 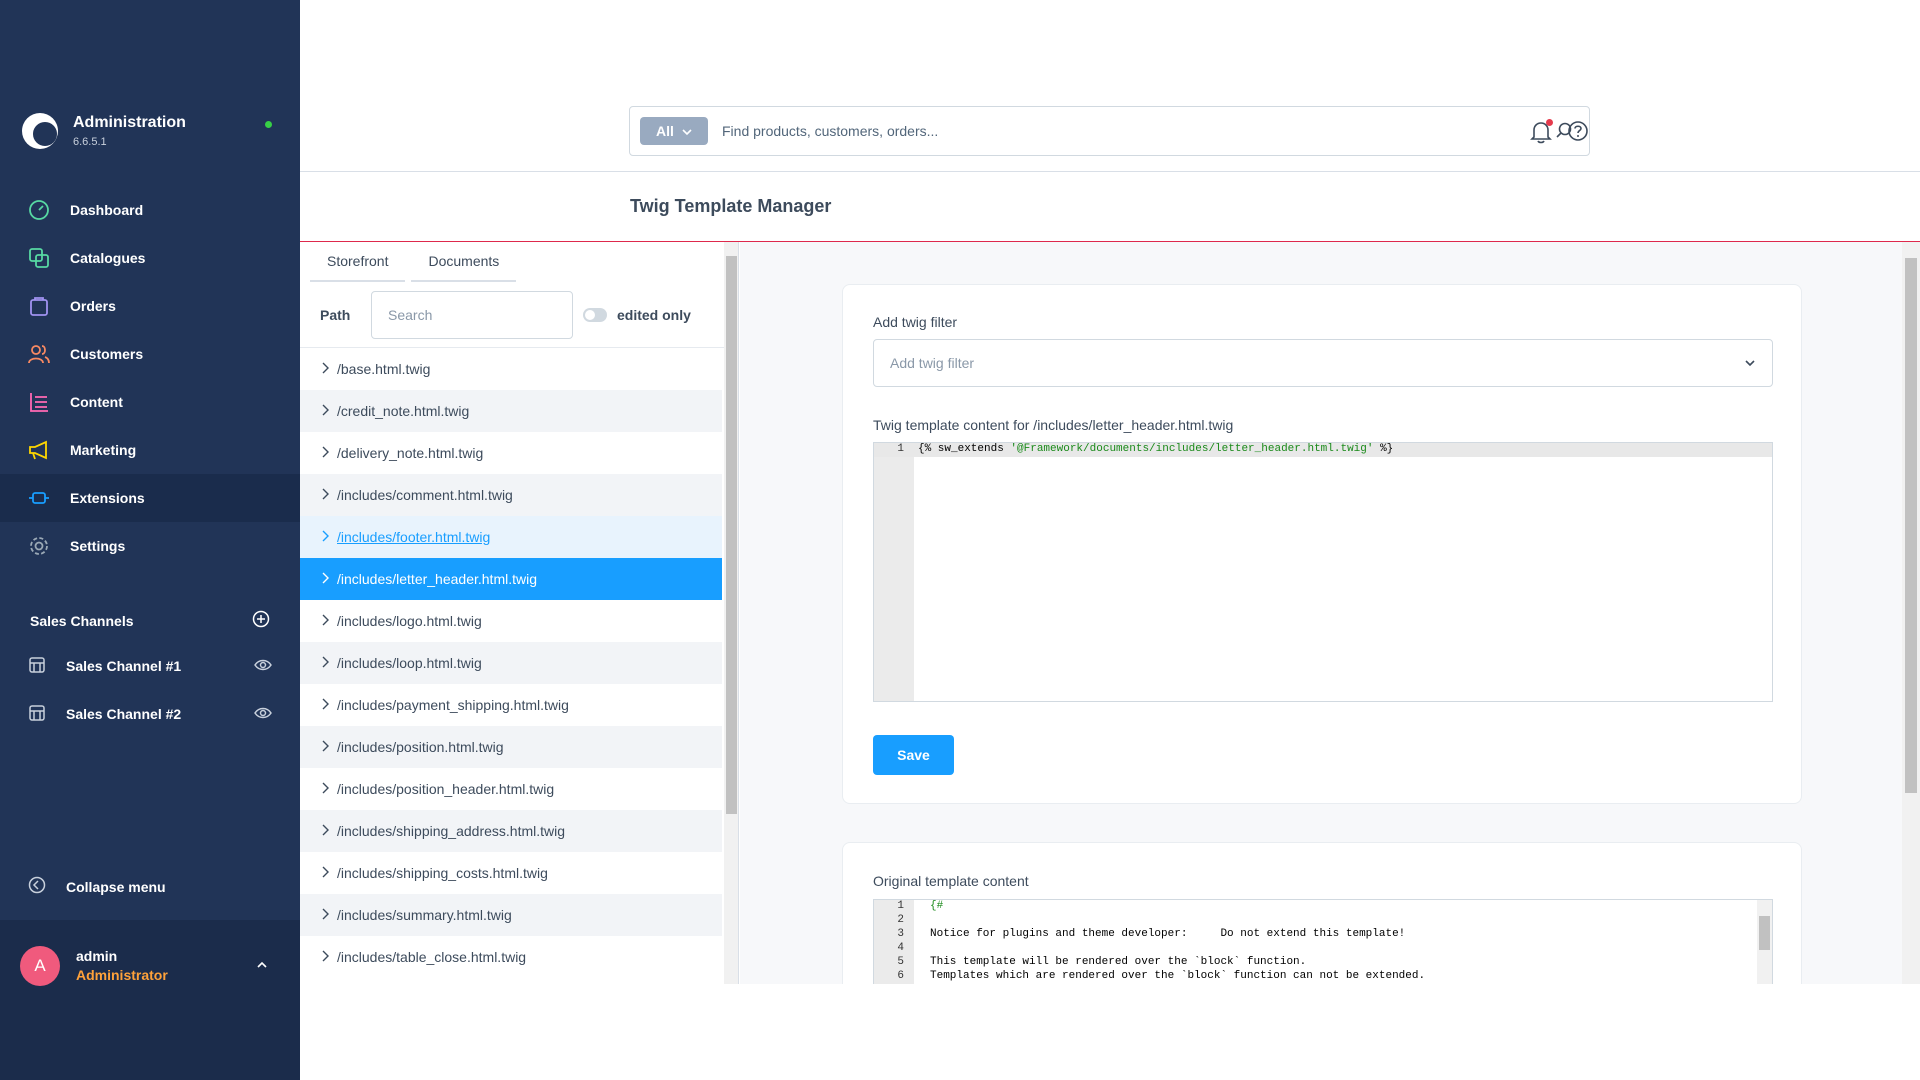 I want to click on file-row: /includes/payment_shipping.html.twig, so click(x=511, y=705).